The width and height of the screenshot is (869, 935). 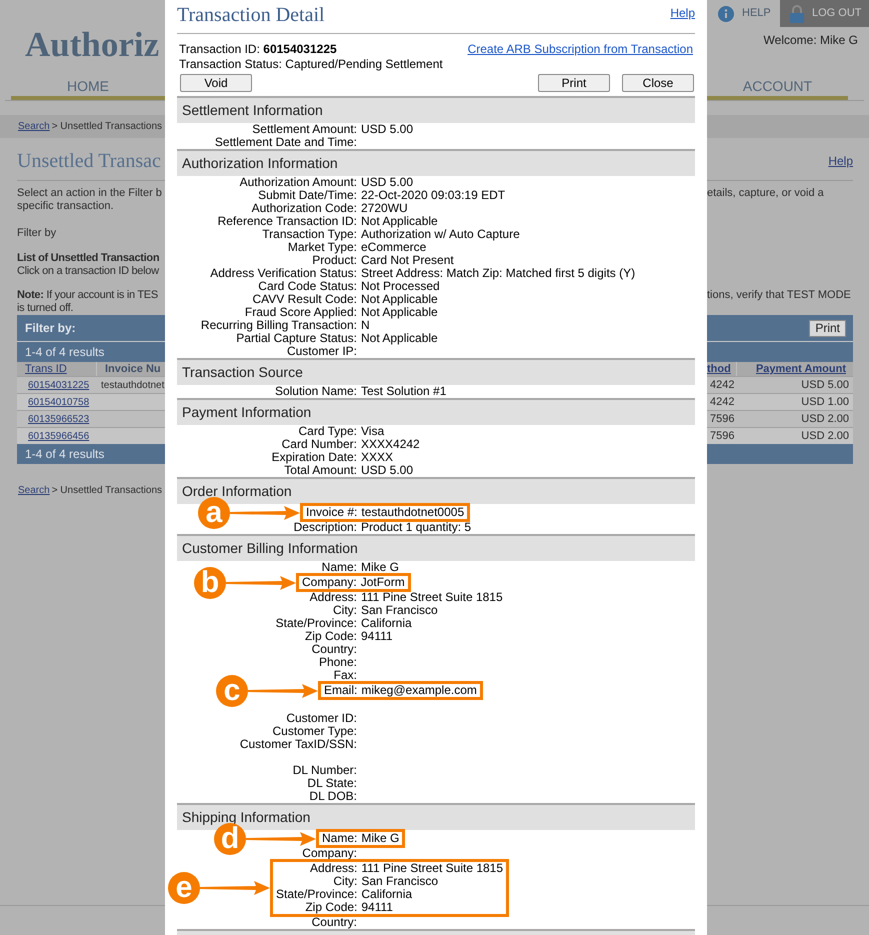 What do you see at coordinates (365, 325) in the screenshot?
I see `field-value: N` at bounding box center [365, 325].